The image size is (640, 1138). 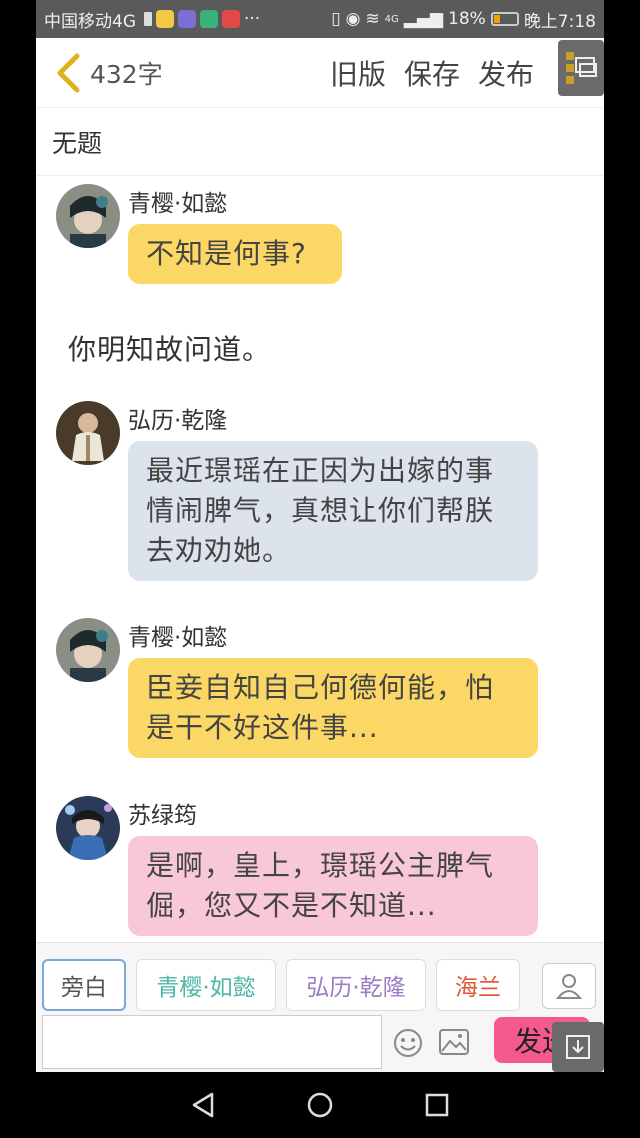 What do you see at coordinates (559, 21) in the screenshot?
I see `clock: 晚上7:18` at bounding box center [559, 21].